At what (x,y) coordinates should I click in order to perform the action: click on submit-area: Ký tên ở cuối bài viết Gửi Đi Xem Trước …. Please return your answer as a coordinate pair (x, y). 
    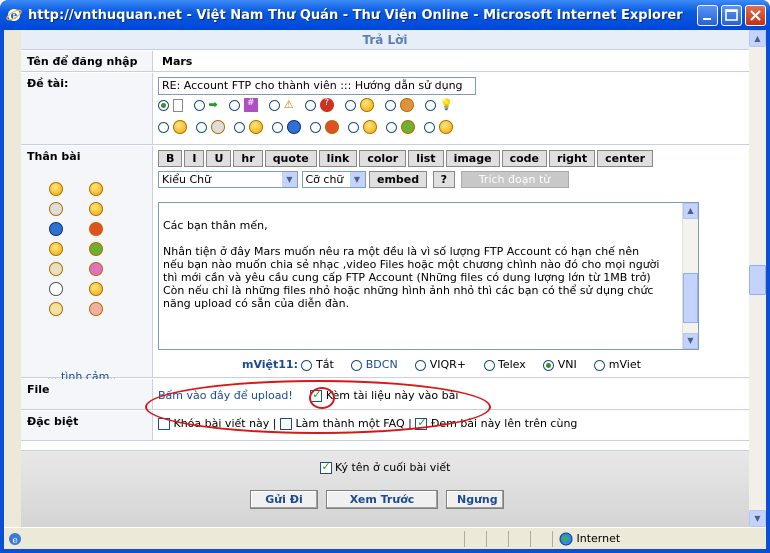
    Looking at the image, I should click on (385, 488).